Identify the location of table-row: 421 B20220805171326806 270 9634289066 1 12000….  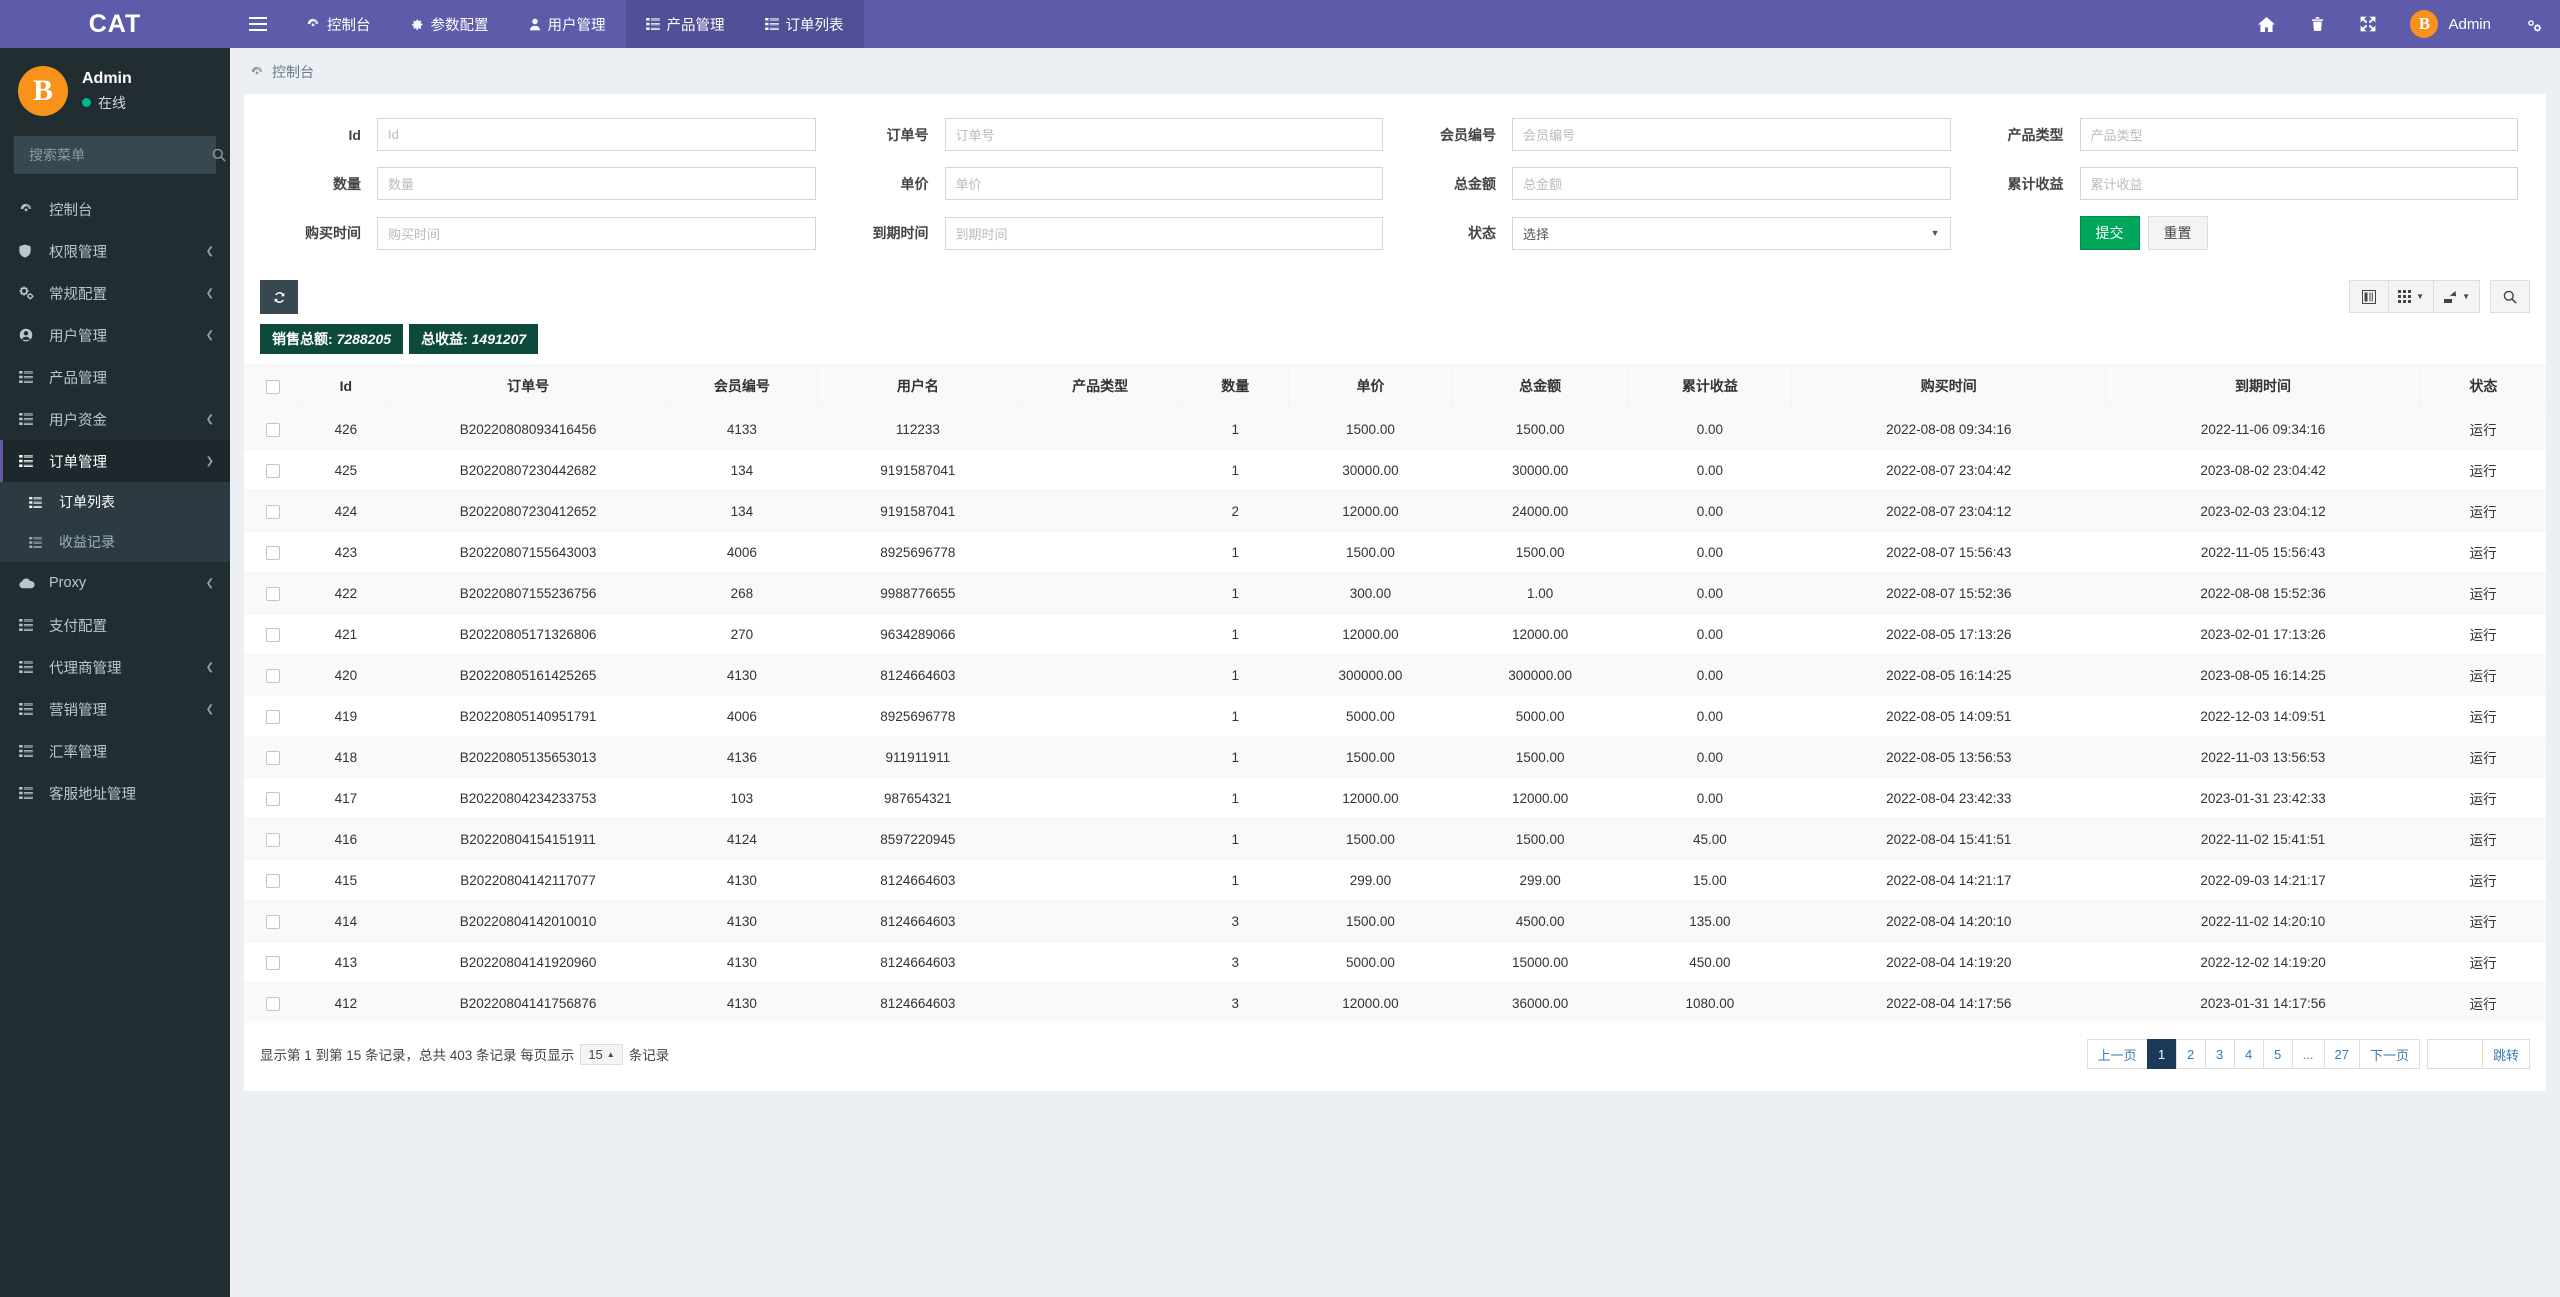
(1395, 634).